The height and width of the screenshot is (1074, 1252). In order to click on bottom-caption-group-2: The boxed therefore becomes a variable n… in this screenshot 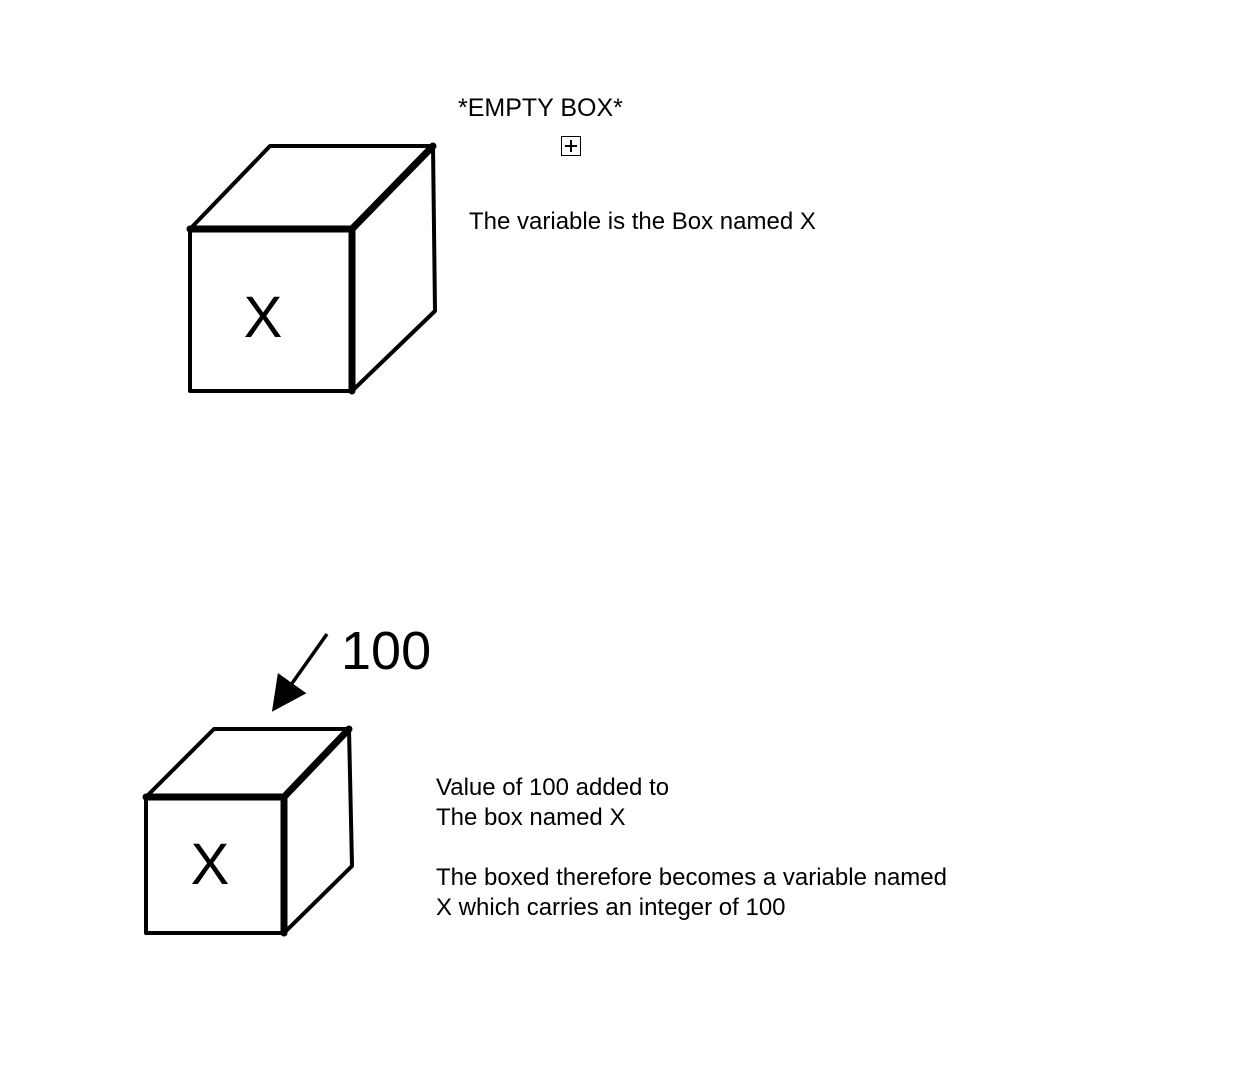, I will do `click(691, 893)`.